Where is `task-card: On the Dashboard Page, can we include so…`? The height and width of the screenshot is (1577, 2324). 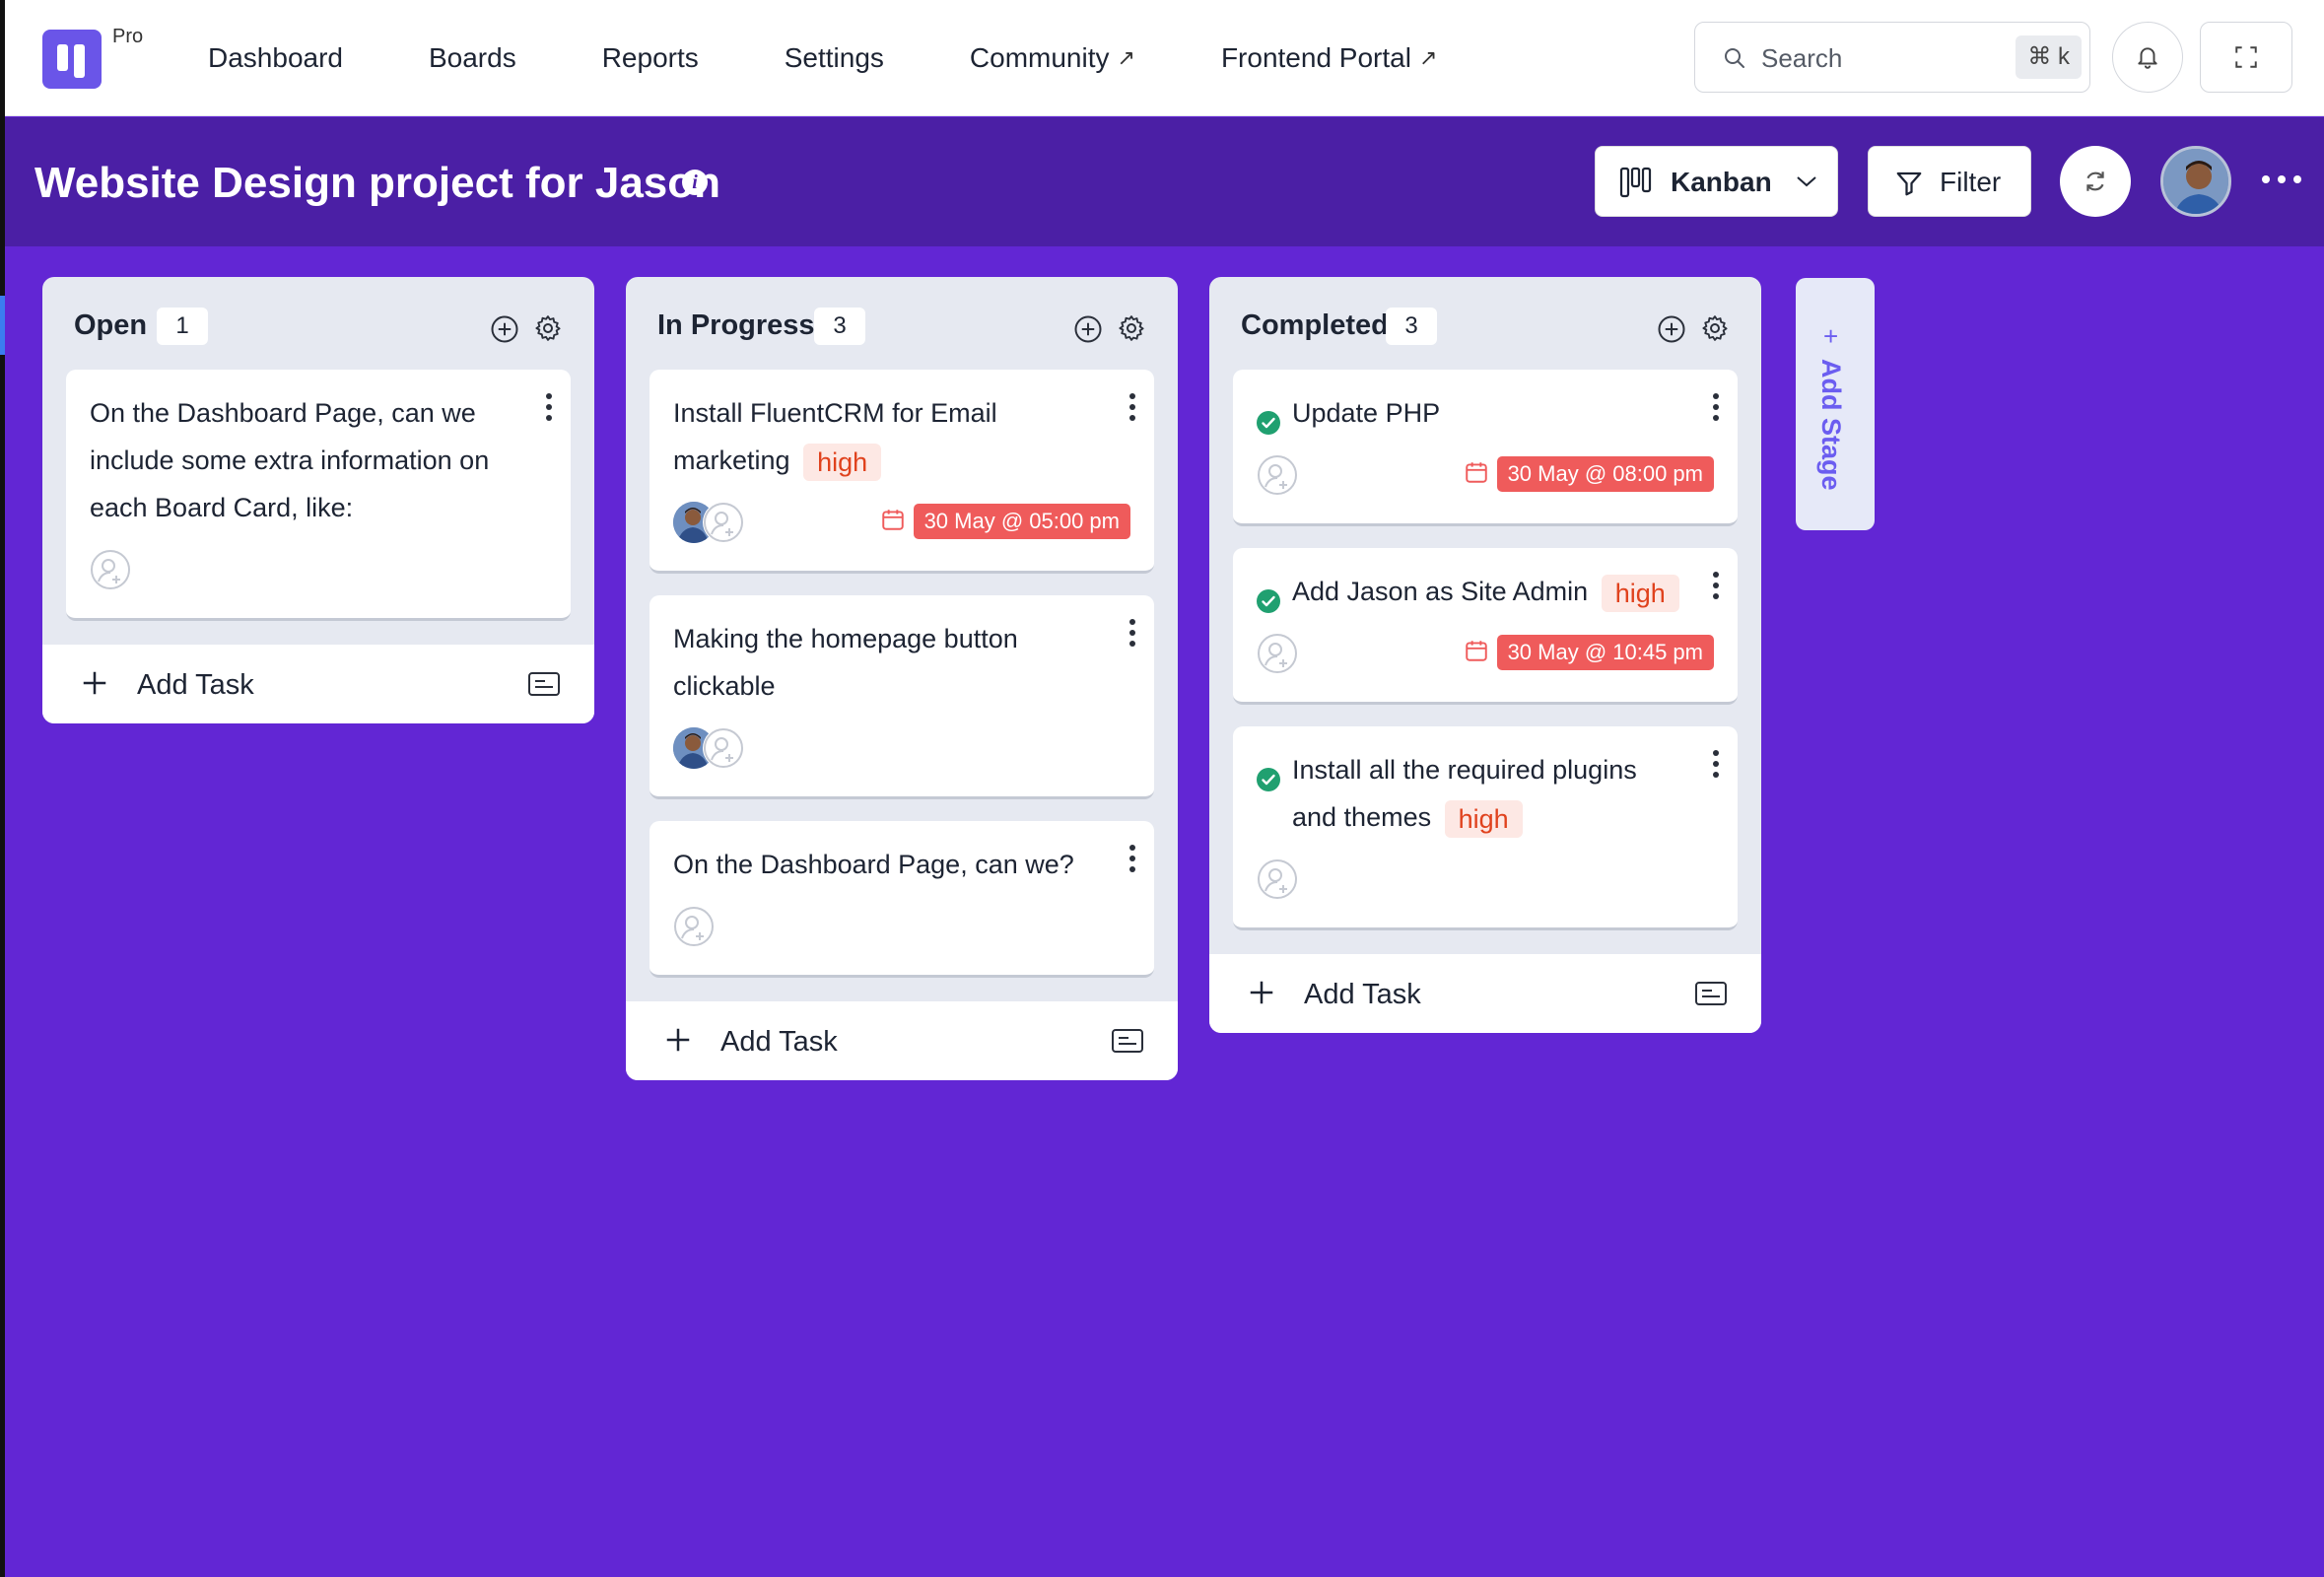 task-card: On the Dashboard Page, can we include so… is located at coordinates (318, 495).